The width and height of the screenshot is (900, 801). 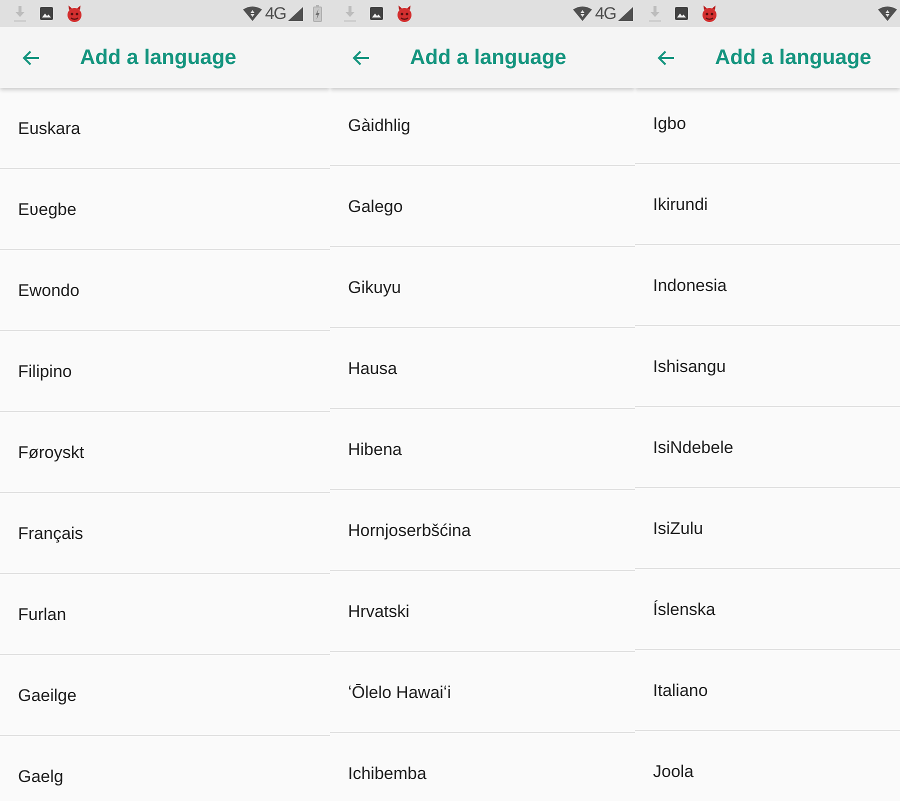 I want to click on language-item: Italiano, so click(x=767, y=690).